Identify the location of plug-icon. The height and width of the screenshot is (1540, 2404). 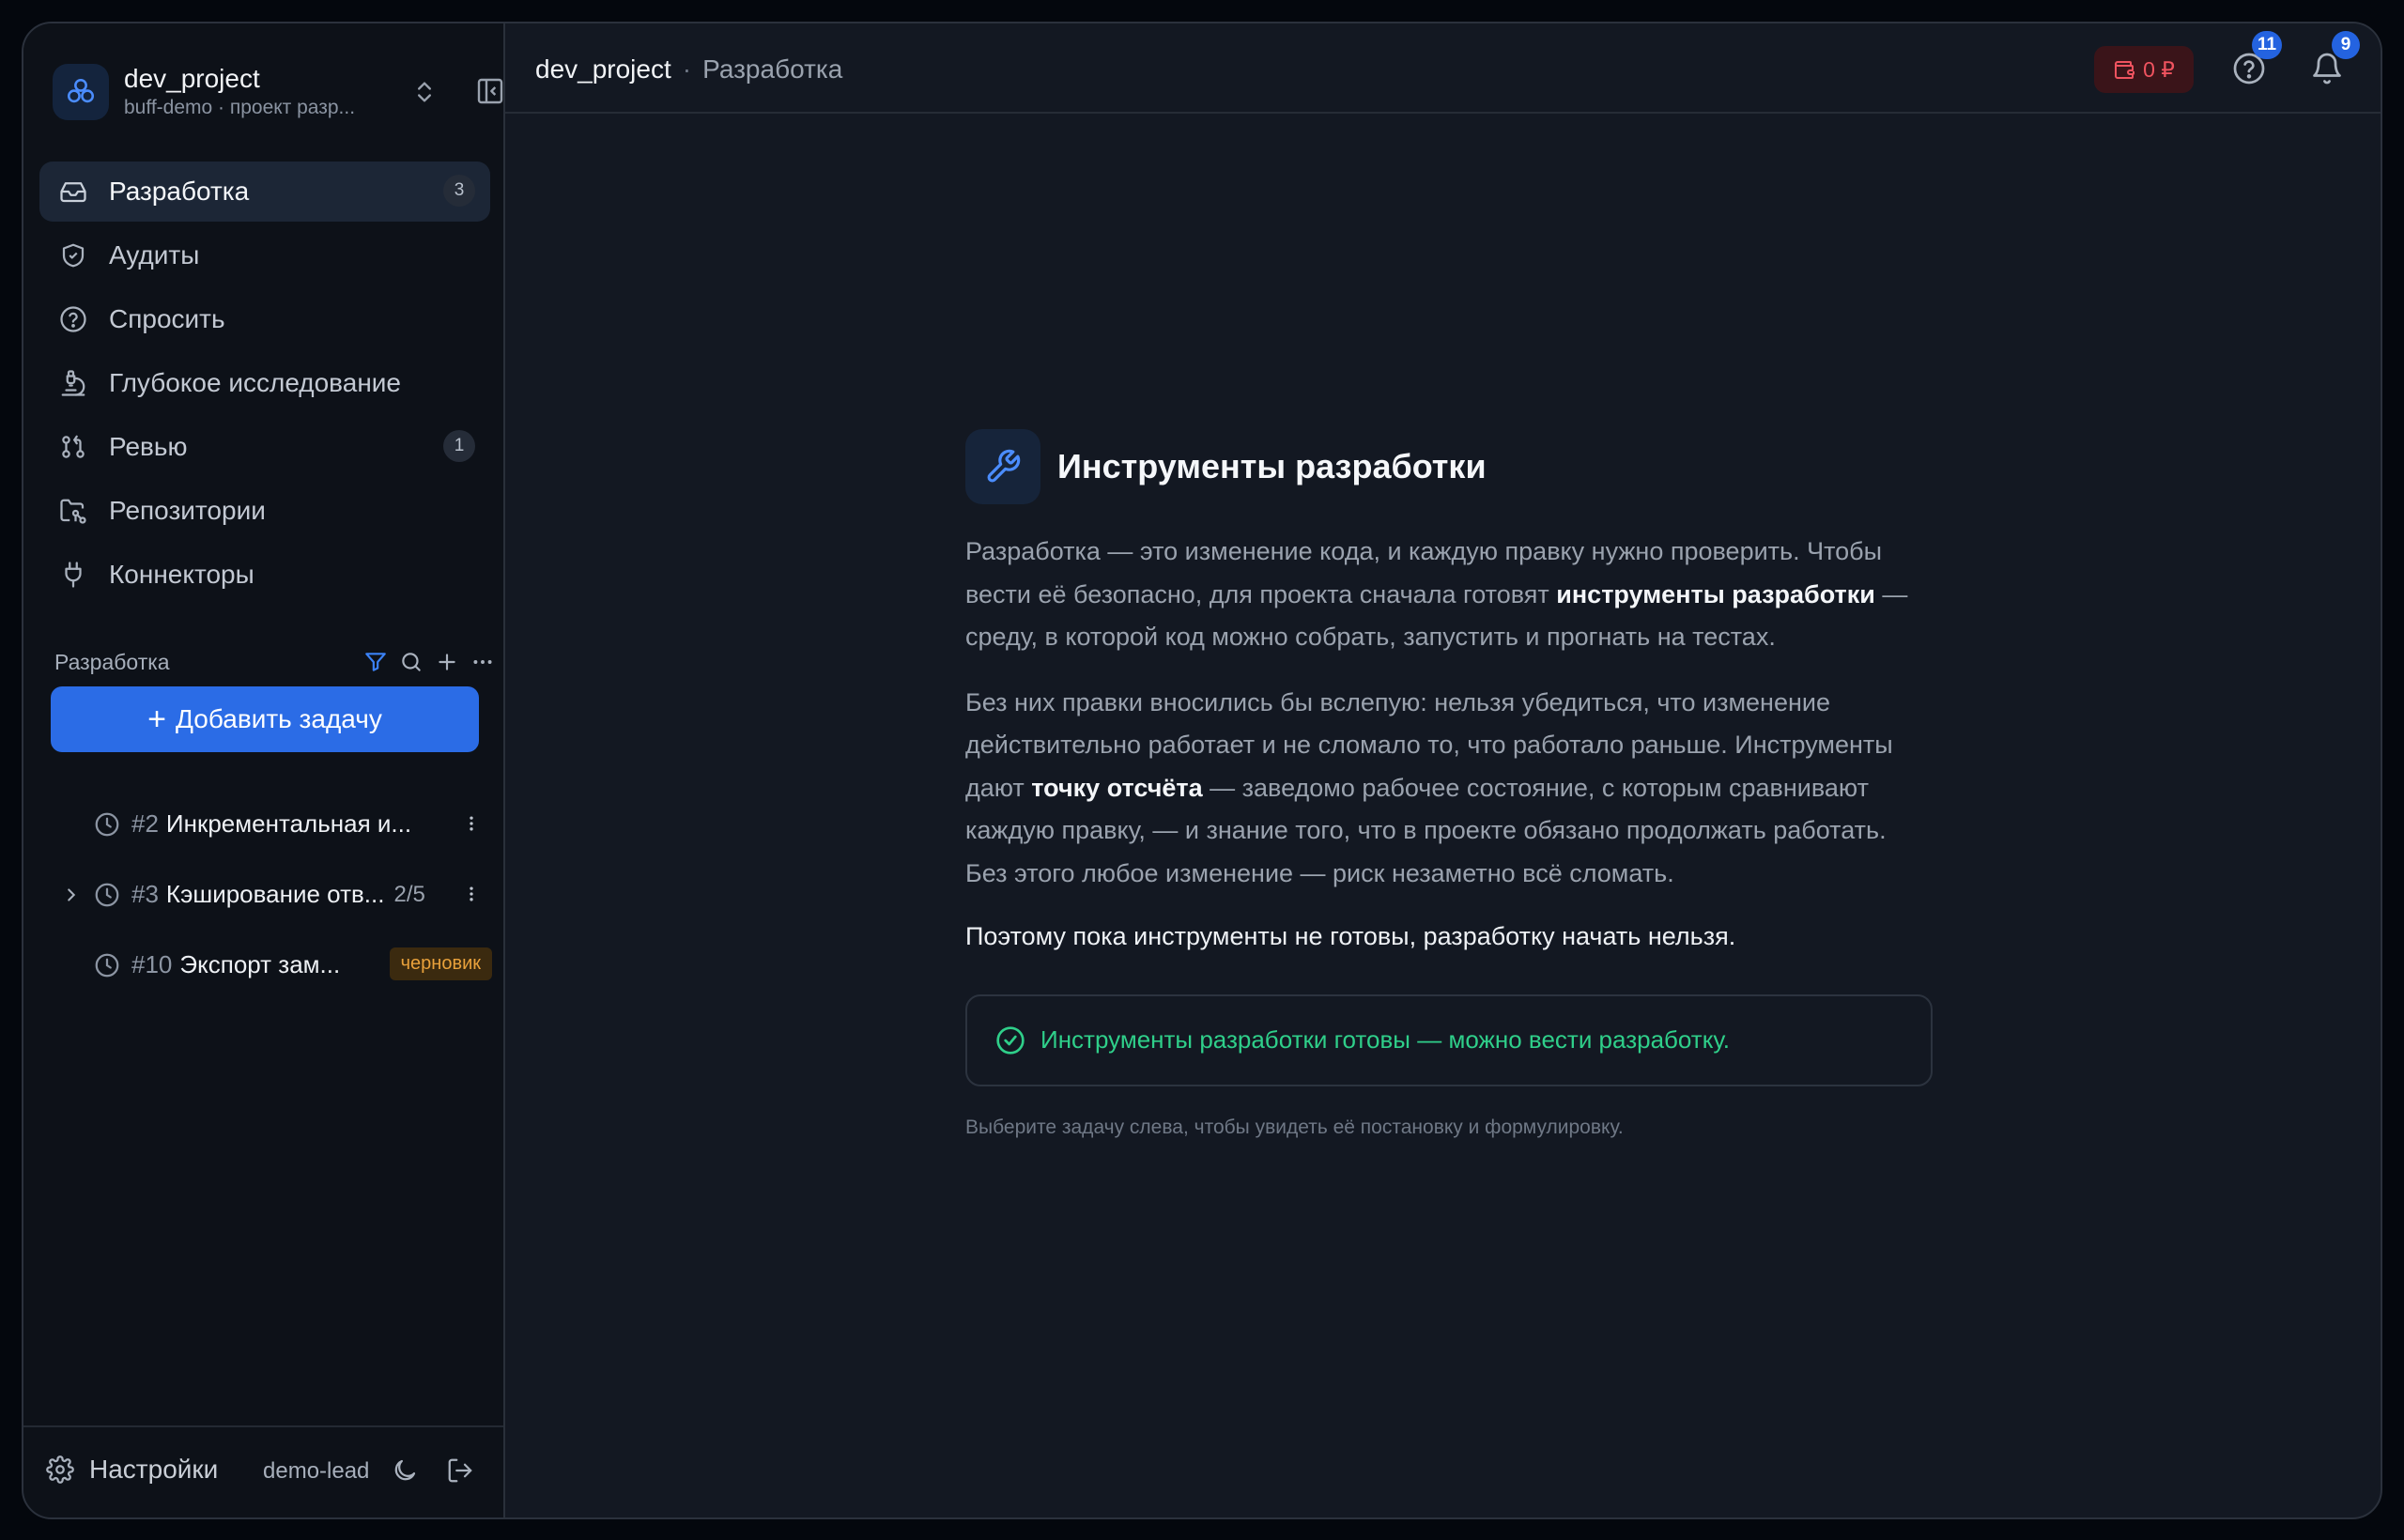
(73, 575).